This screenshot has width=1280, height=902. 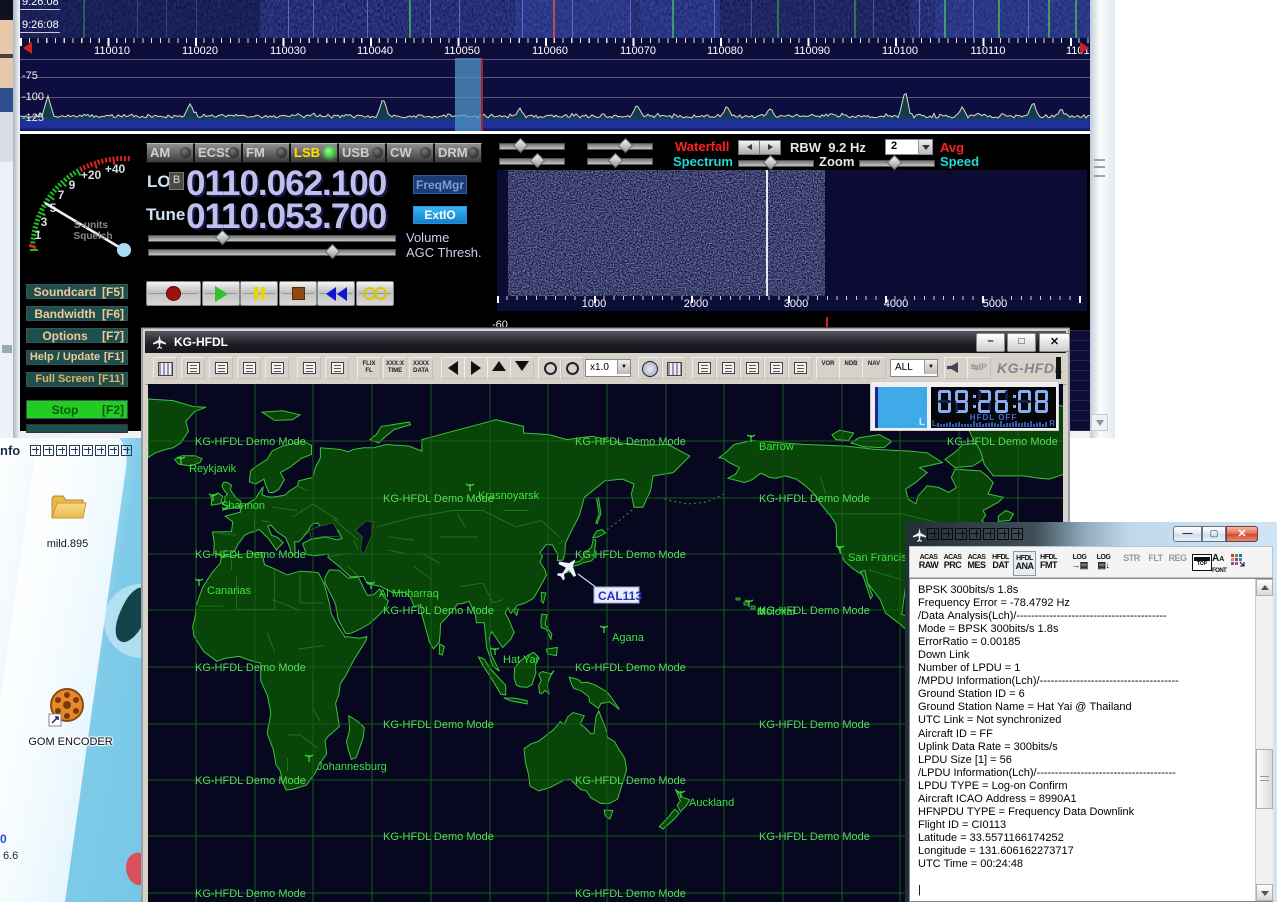 What do you see at coordinates (620, 596) in the screenshot?
I see `svg-text: CAL113` at bounding box center [620, 596].